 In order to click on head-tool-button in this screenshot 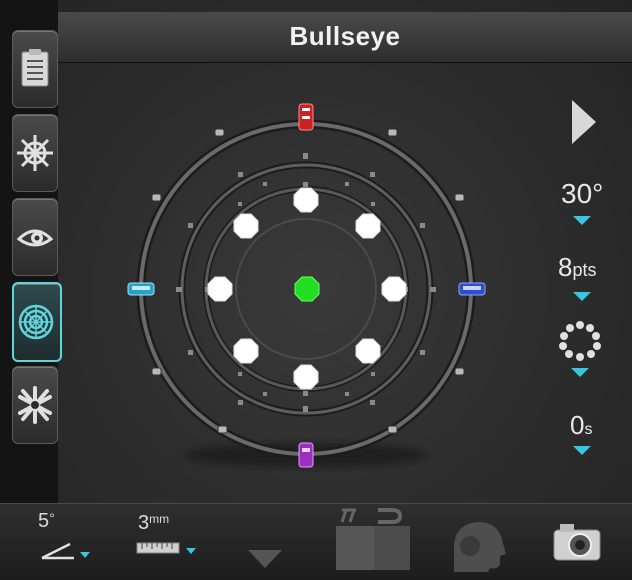, I will do `click(478, 544)`.